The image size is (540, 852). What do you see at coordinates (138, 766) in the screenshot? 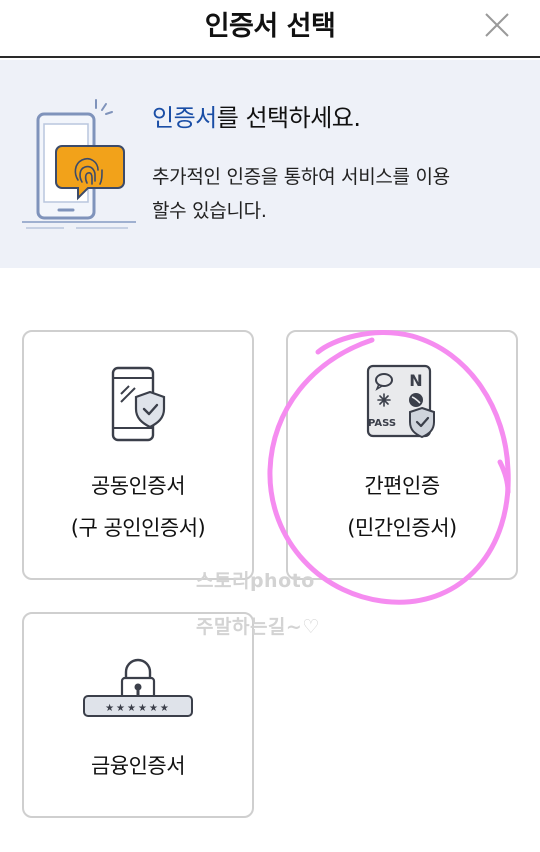
I see `finance-certificate-title: 금융인증서` at bounding box center [138, 766].